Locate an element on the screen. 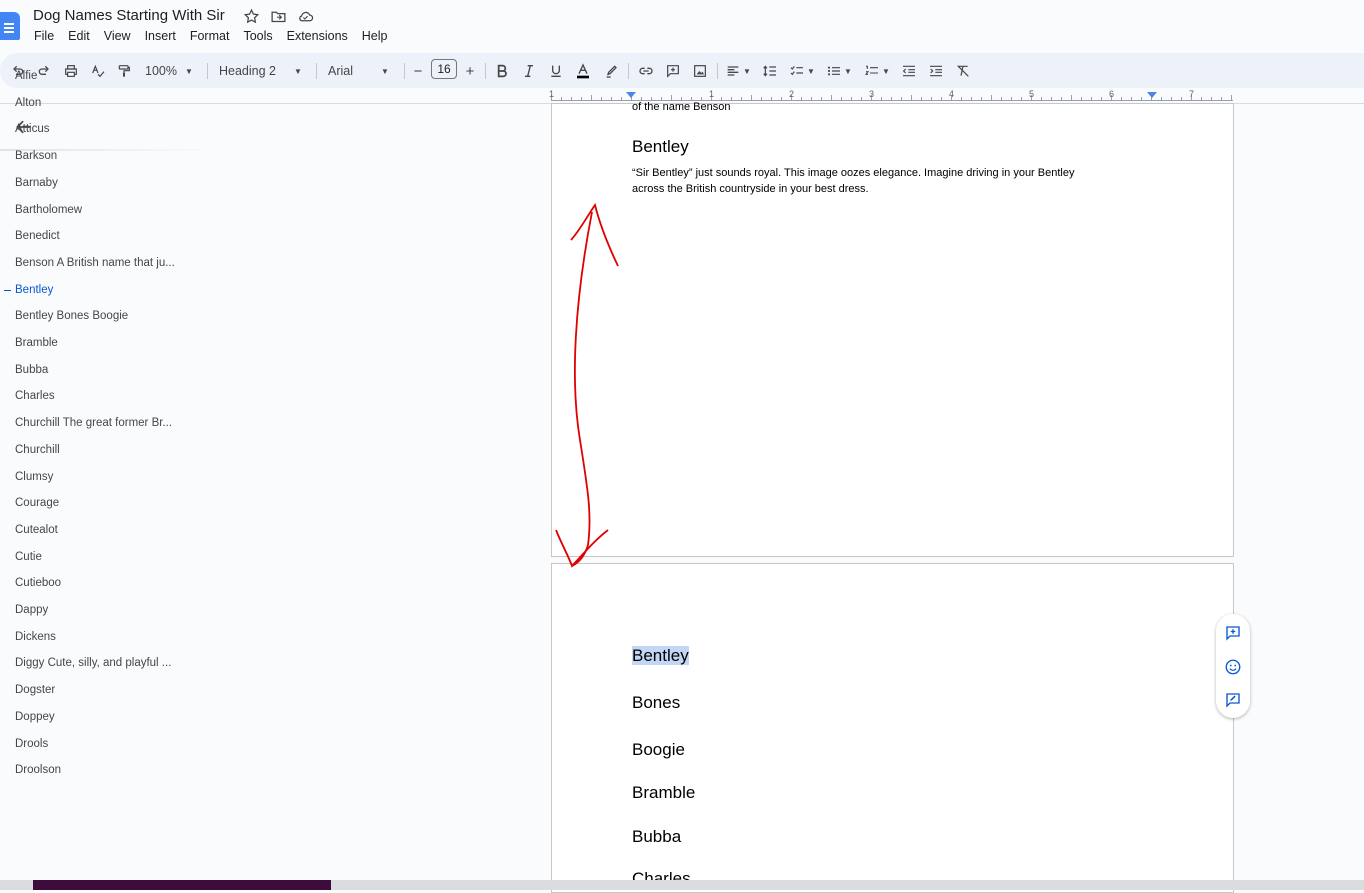  outline-item: Clumsy is located at coordinates (34, 477).